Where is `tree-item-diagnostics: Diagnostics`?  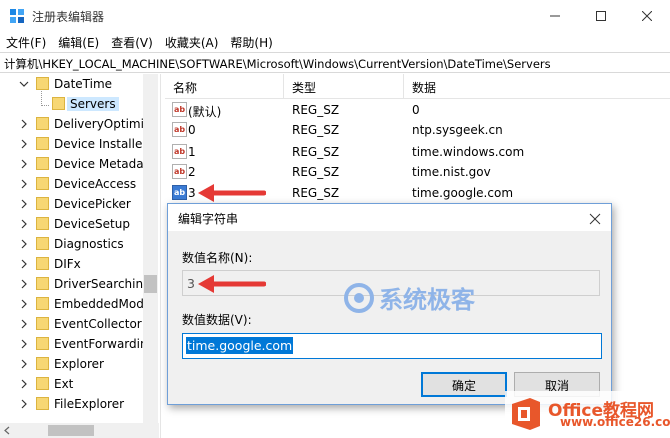
tree-item-diagnostics: Diagnostics is located at coordinates (71, 244).